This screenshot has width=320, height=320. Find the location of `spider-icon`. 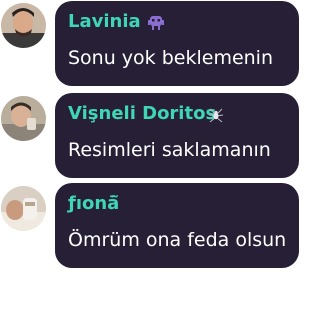

spider-icon is located at coordinates (216, 115).